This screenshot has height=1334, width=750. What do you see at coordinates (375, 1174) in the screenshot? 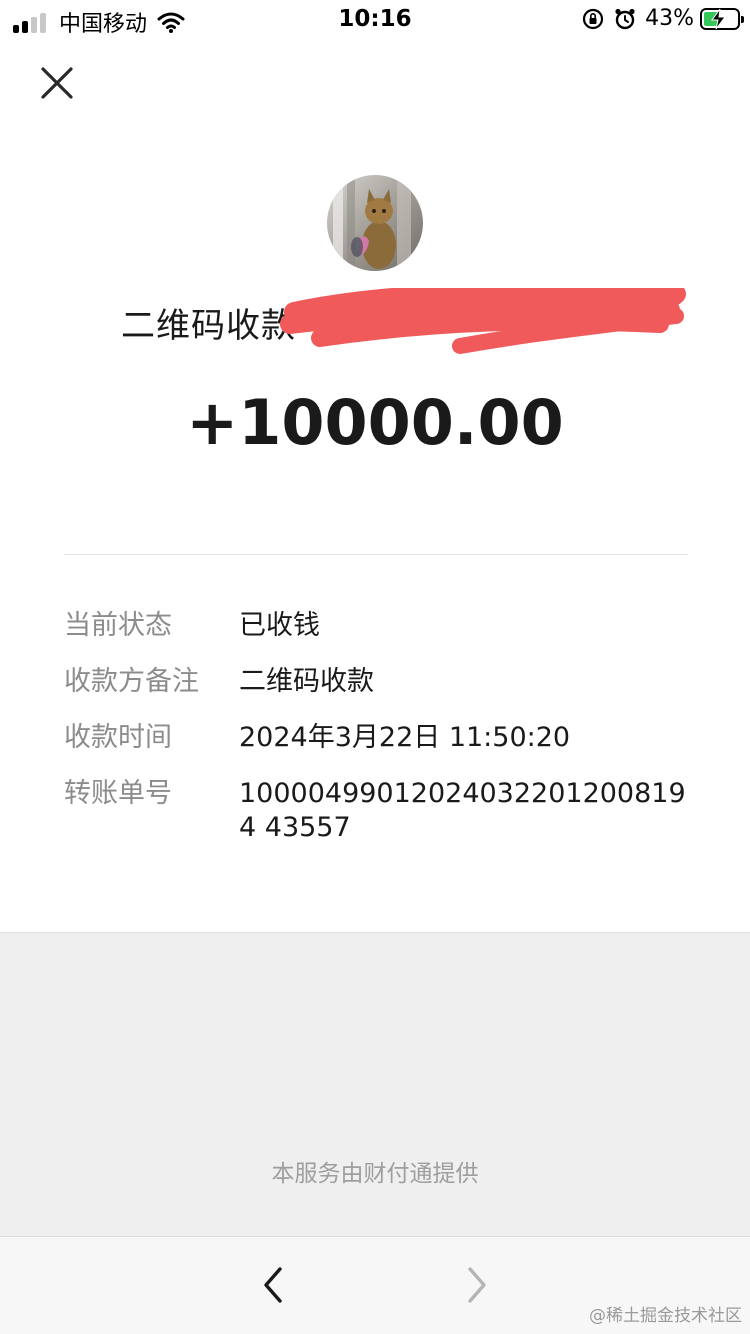
I see `provider-text: 本服务由财付通提供` at bounding box center [375, 1174].